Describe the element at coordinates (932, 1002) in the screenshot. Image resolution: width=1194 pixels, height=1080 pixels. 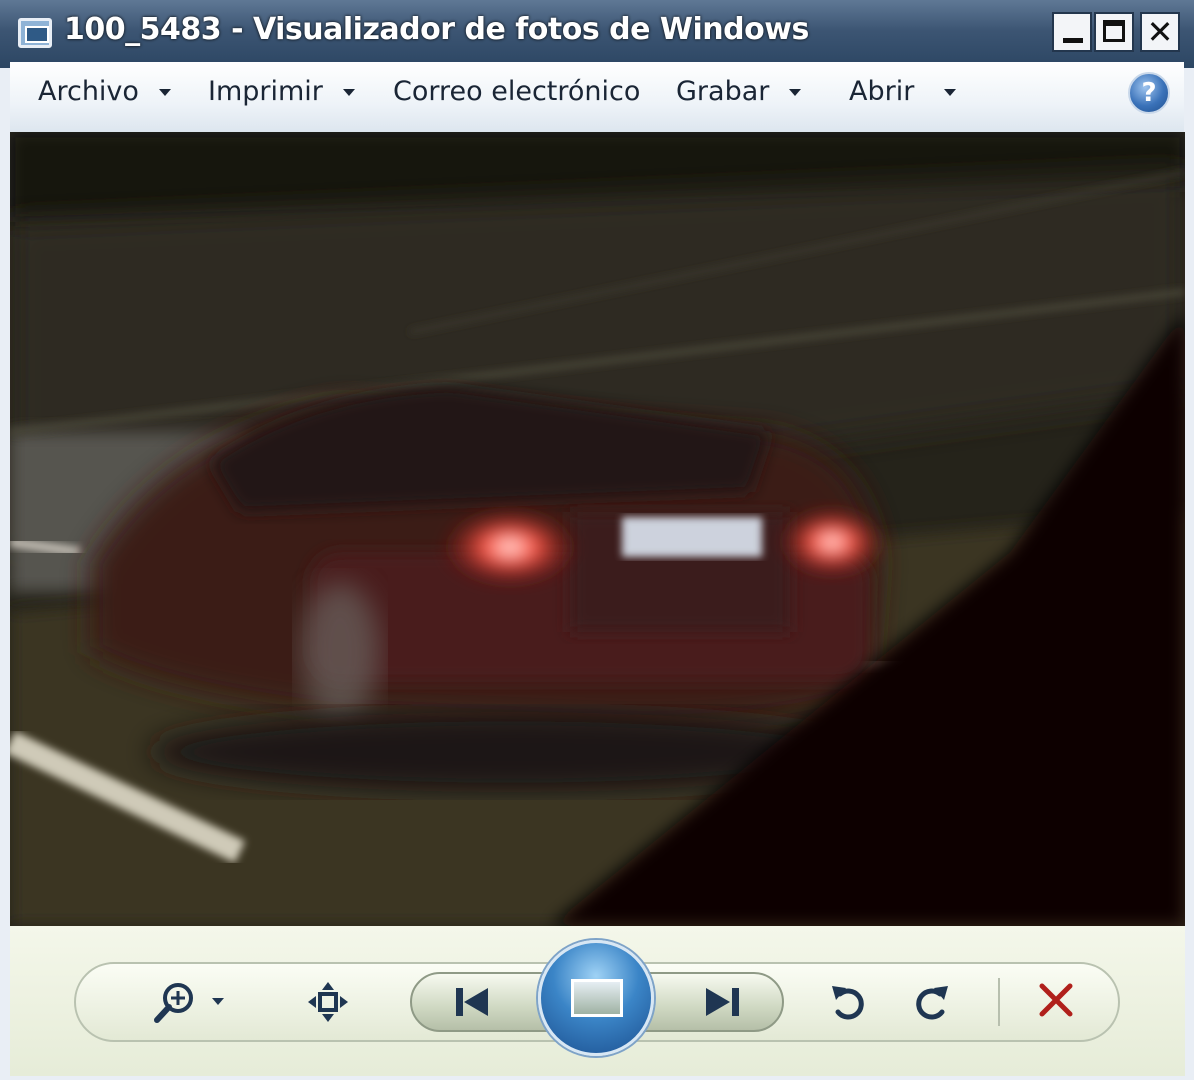
I see `rotate-clockwise-icon` at that location.